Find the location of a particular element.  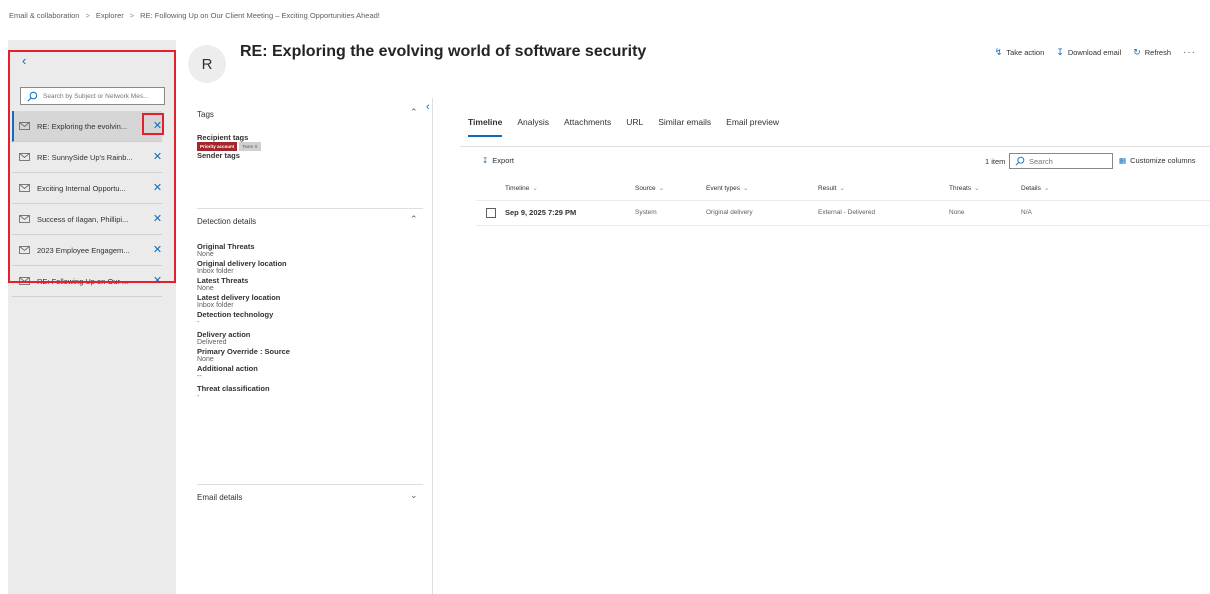

recipient-tags-label: Recipient tags is located at coordinates (223, 137).